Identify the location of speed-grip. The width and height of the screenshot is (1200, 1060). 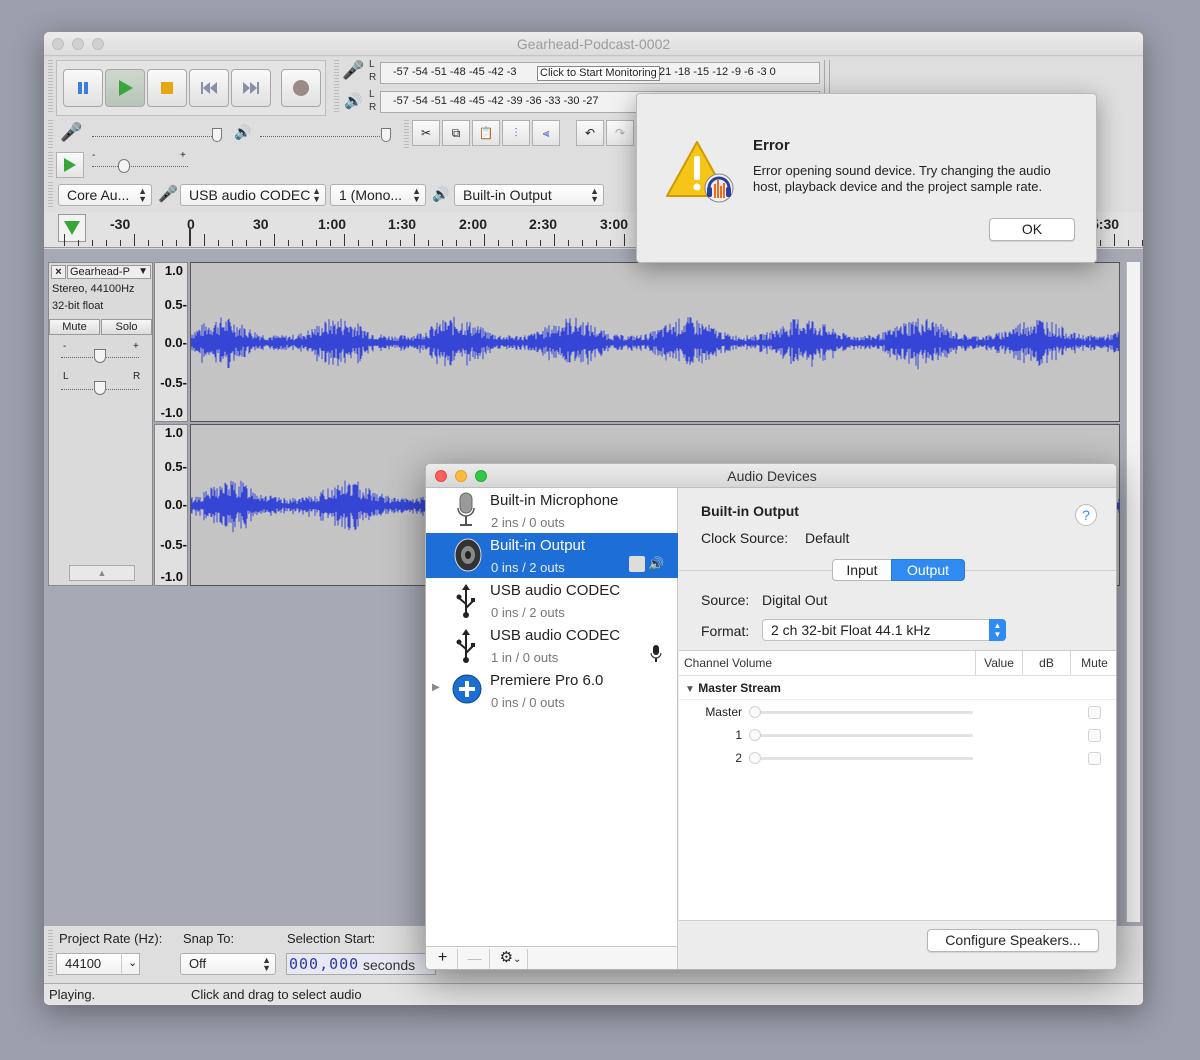
(50, 165).